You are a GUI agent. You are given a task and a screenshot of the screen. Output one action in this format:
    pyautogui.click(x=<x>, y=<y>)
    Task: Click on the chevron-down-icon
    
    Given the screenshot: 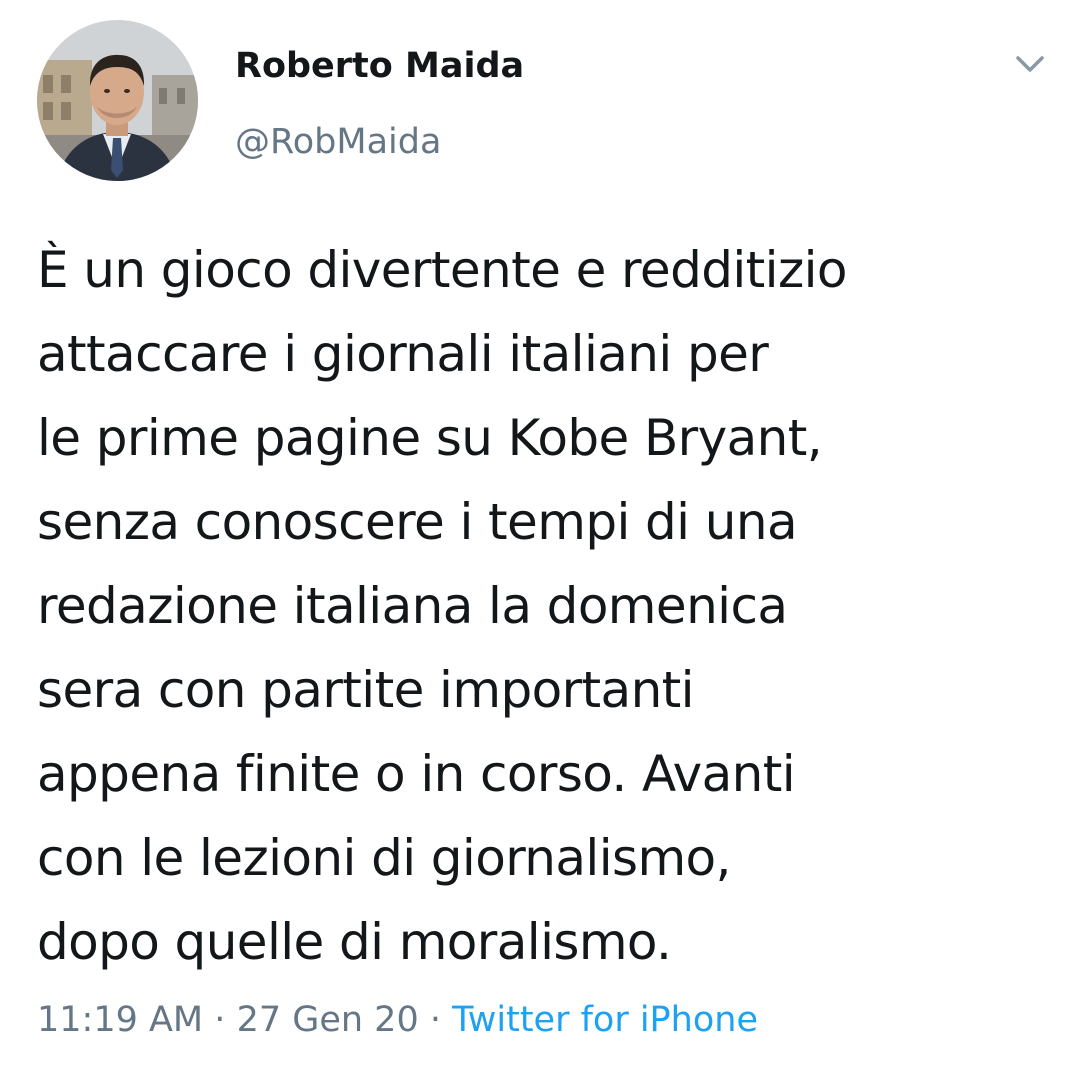 What is the action you would take?
    pyautogui.click(x=1030, y=64)
    